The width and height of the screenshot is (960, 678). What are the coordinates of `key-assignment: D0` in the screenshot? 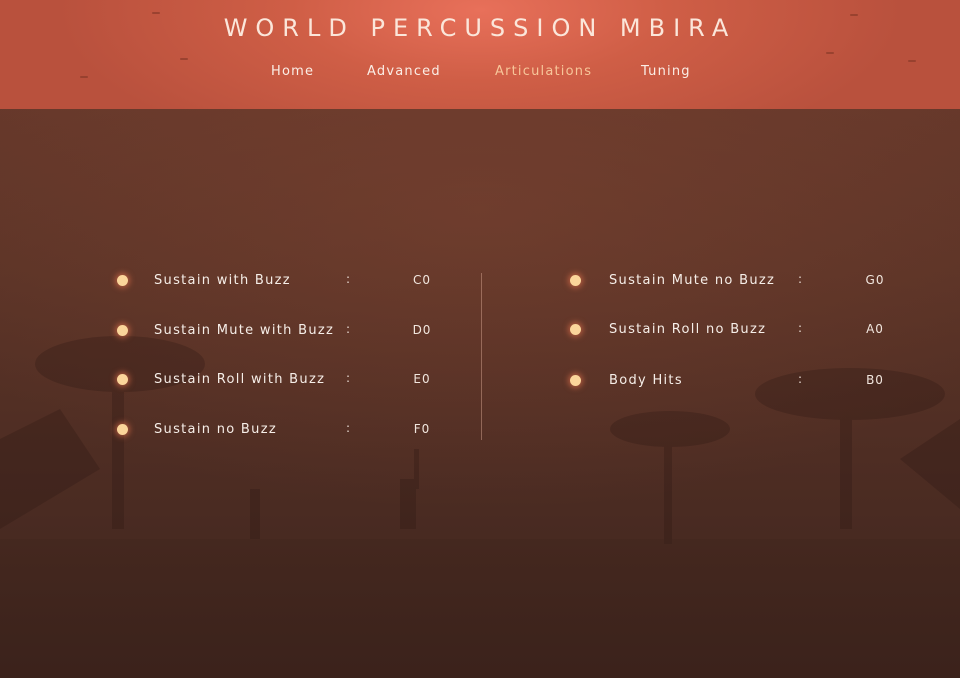 It's located at (422, 330).